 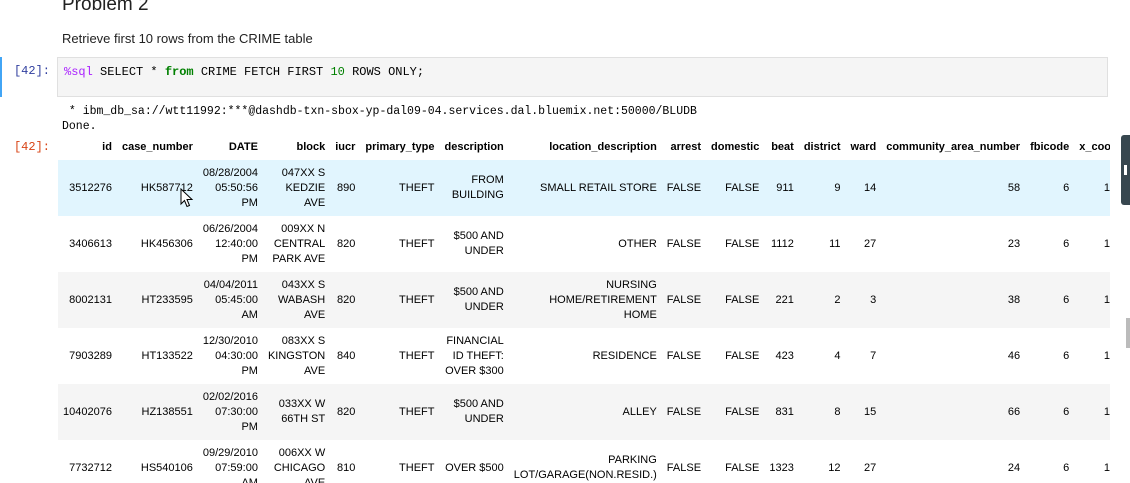 I want to click on col-header: fbicode, so click(x=1050, y=147).